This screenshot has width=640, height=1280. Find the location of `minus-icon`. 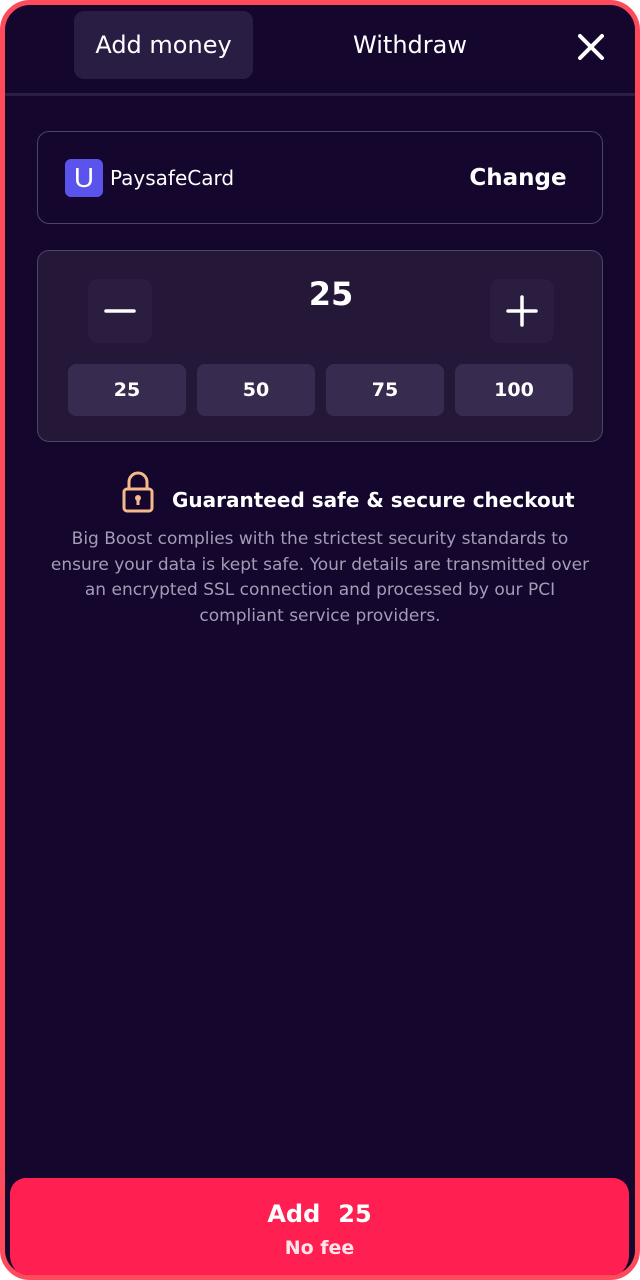

minus-icon is located at coordinates (120, 311).